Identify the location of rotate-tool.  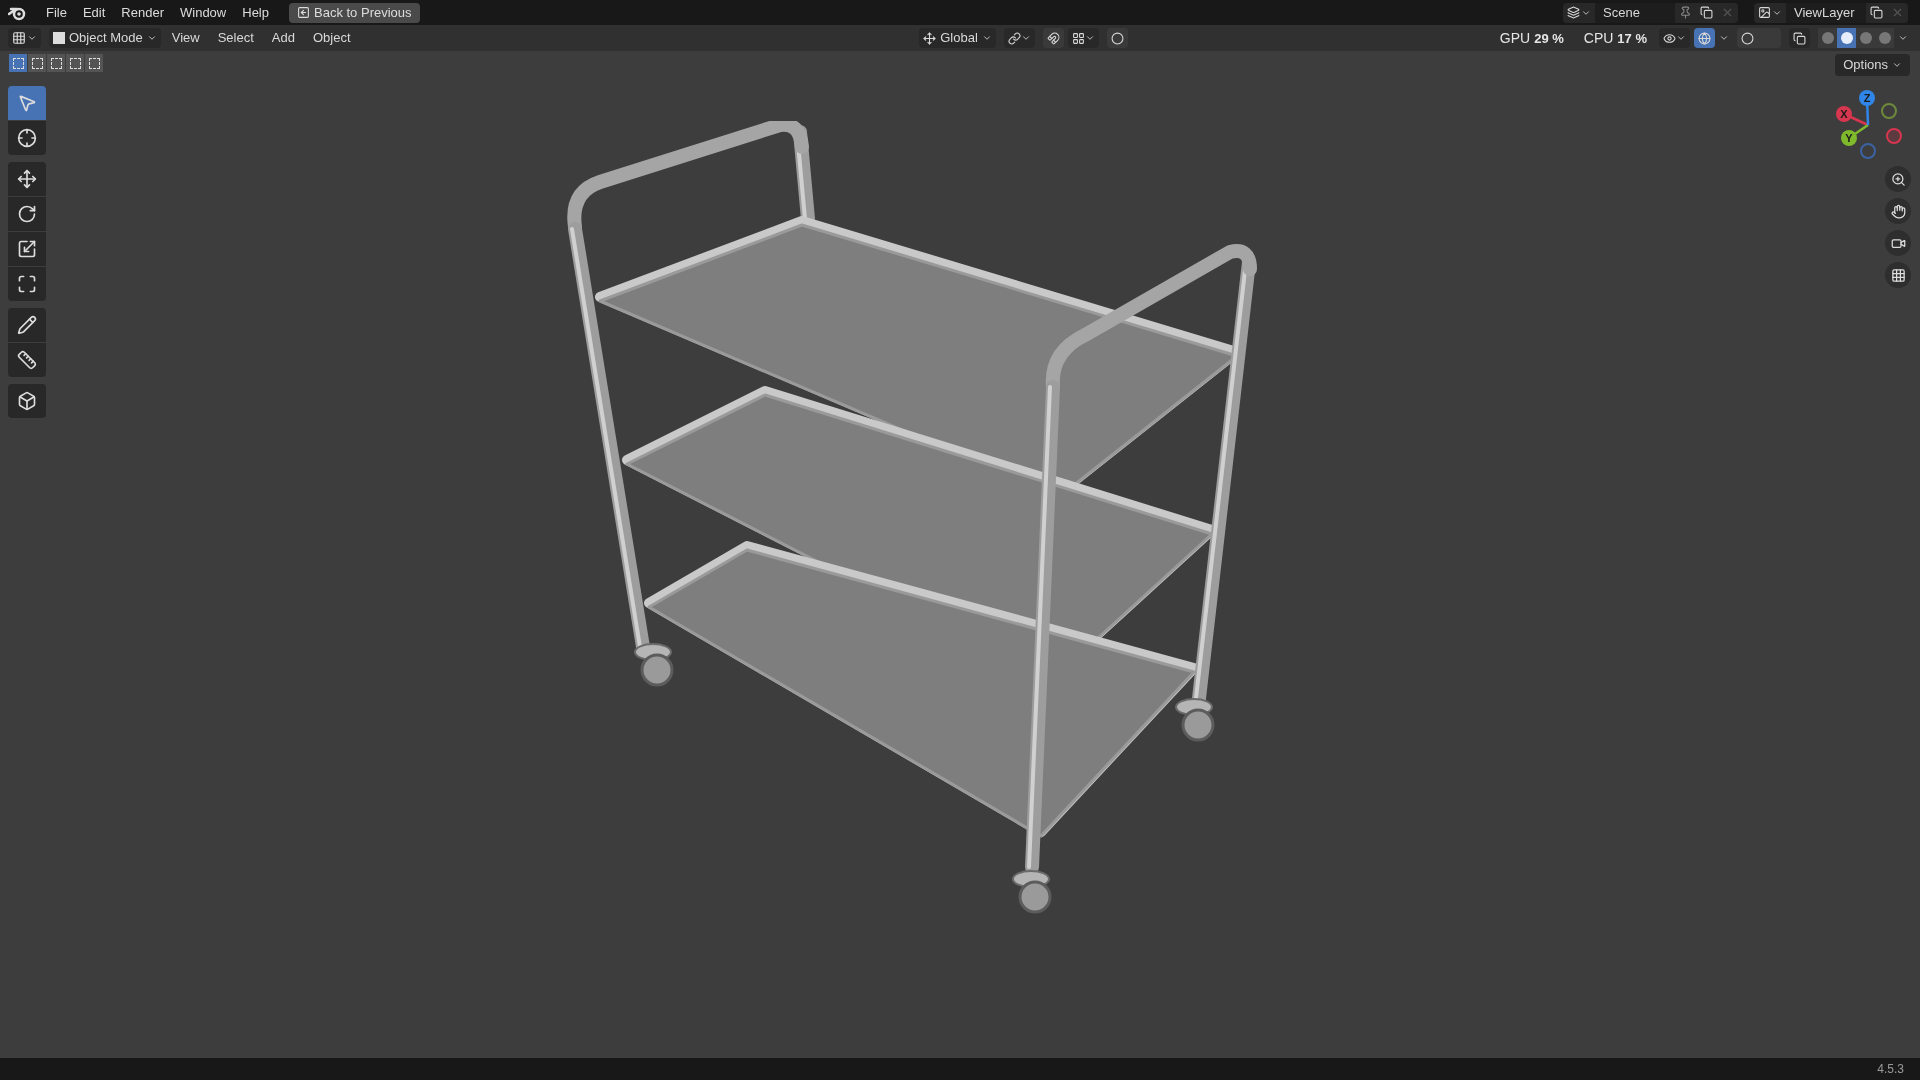
(27, 214).